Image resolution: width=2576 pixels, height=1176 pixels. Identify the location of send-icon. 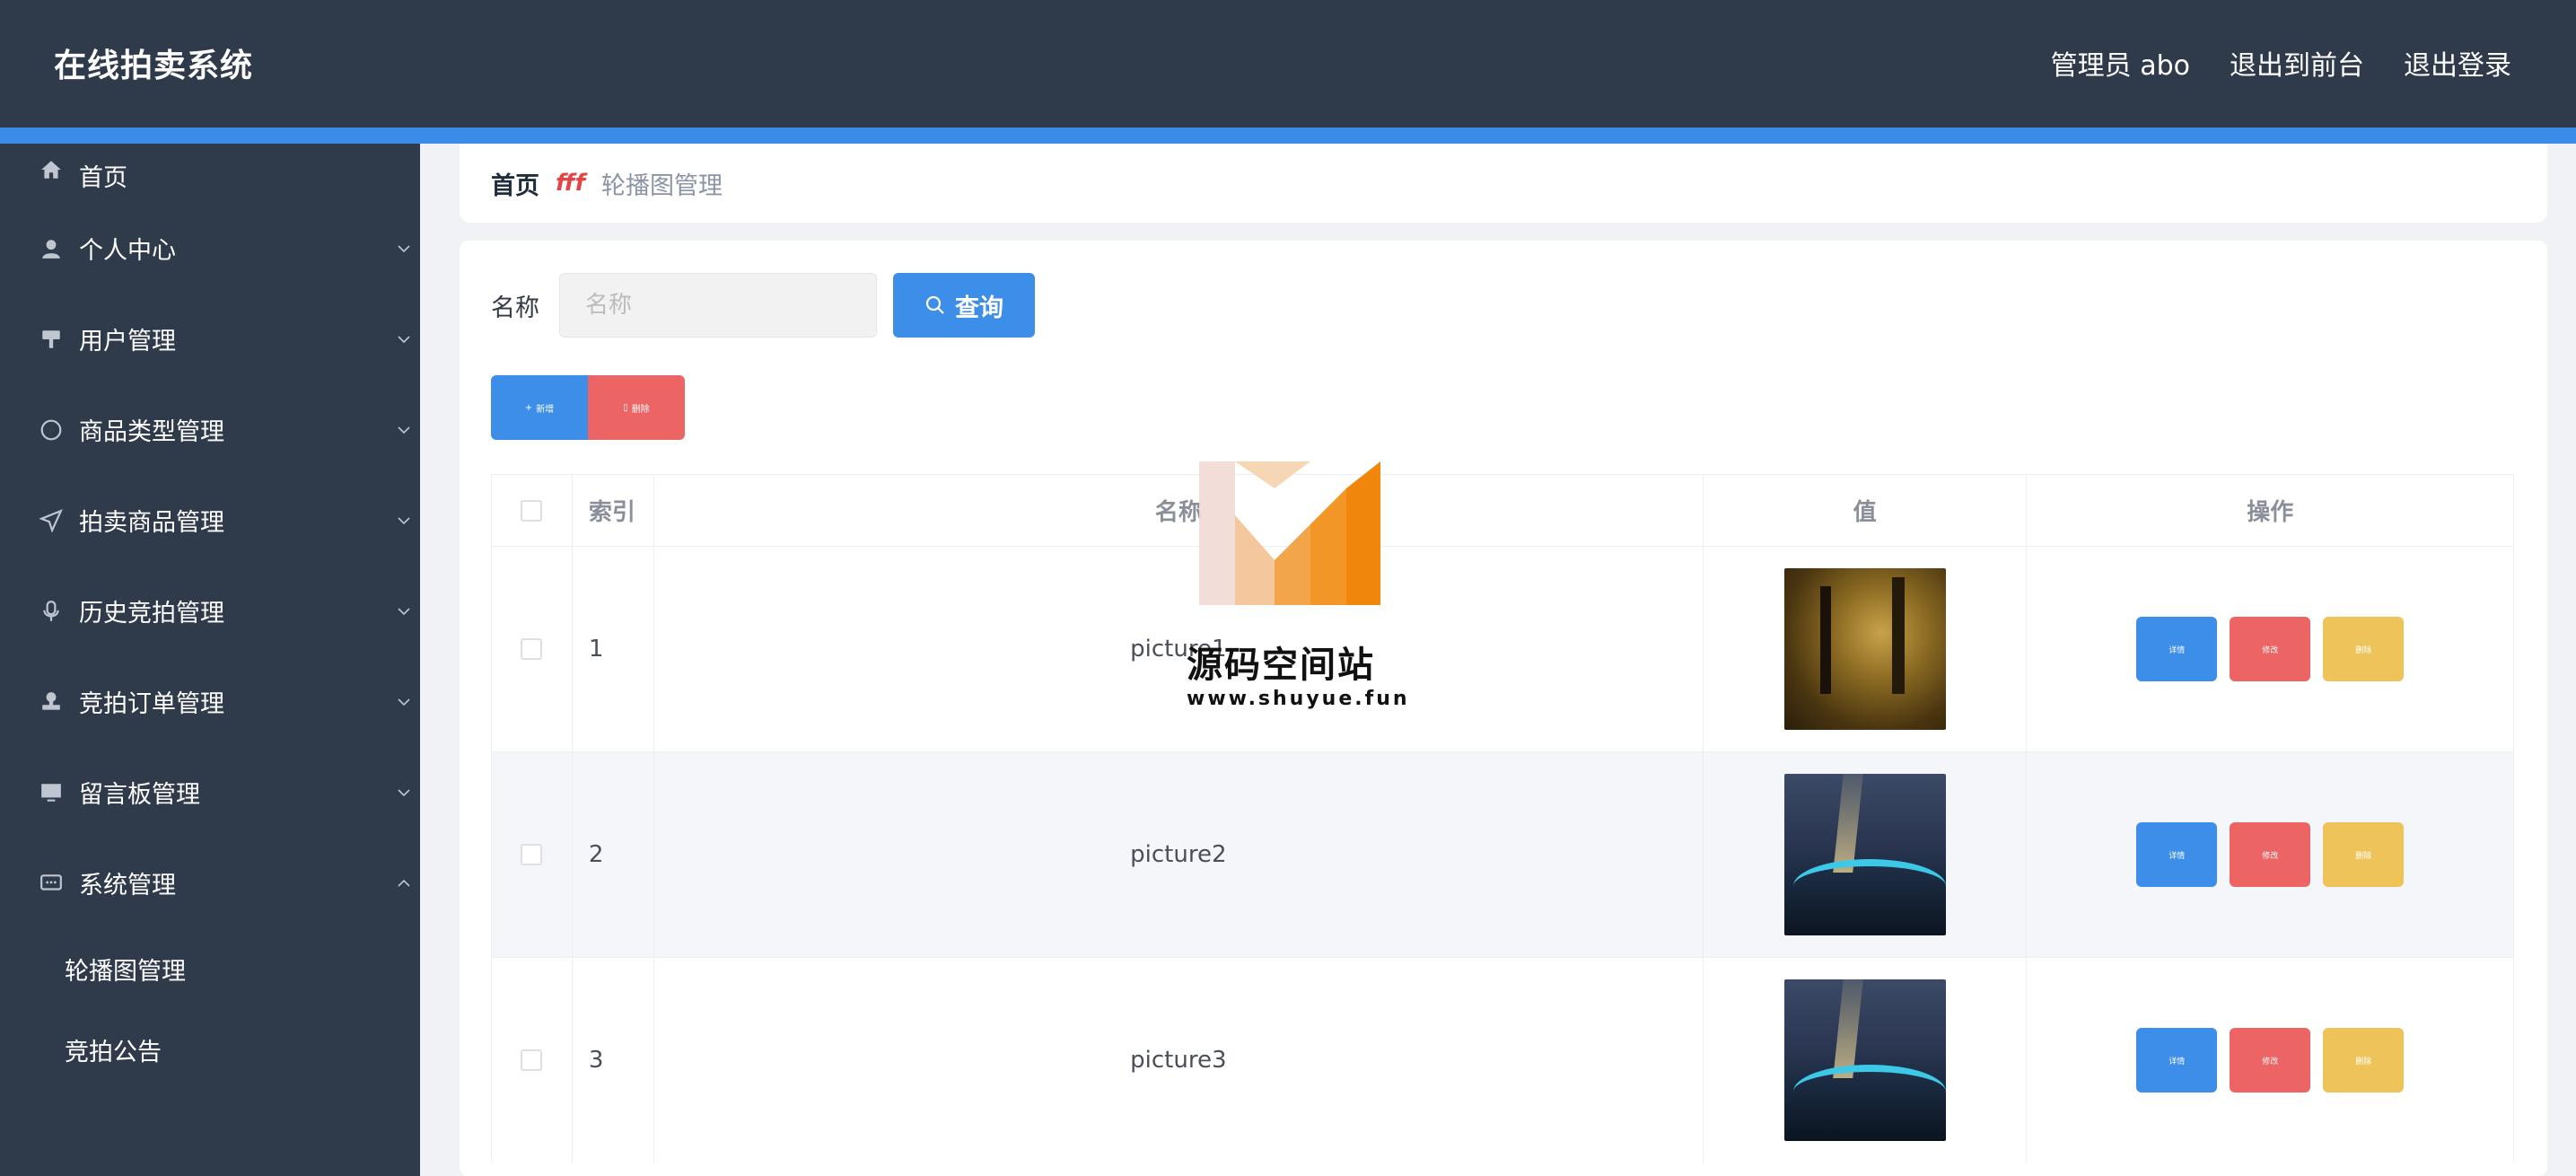
(51, 520).